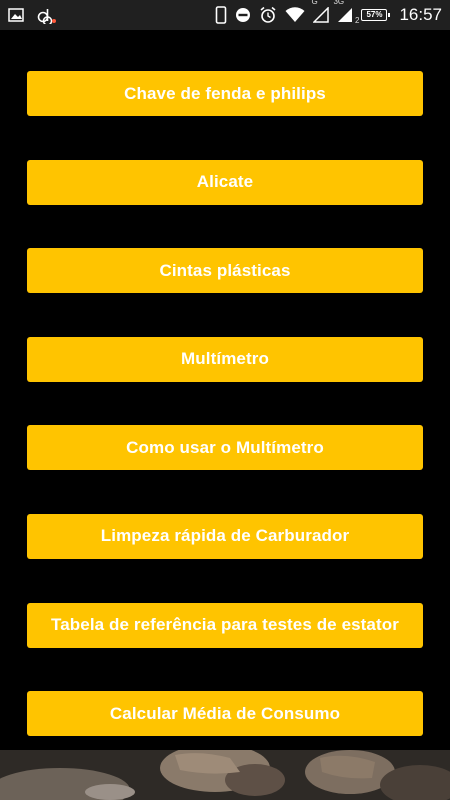  Describe the element at coordinates (346, 12) in the screenshot. I see `signal-3g-icon: 3G 2` at that location.